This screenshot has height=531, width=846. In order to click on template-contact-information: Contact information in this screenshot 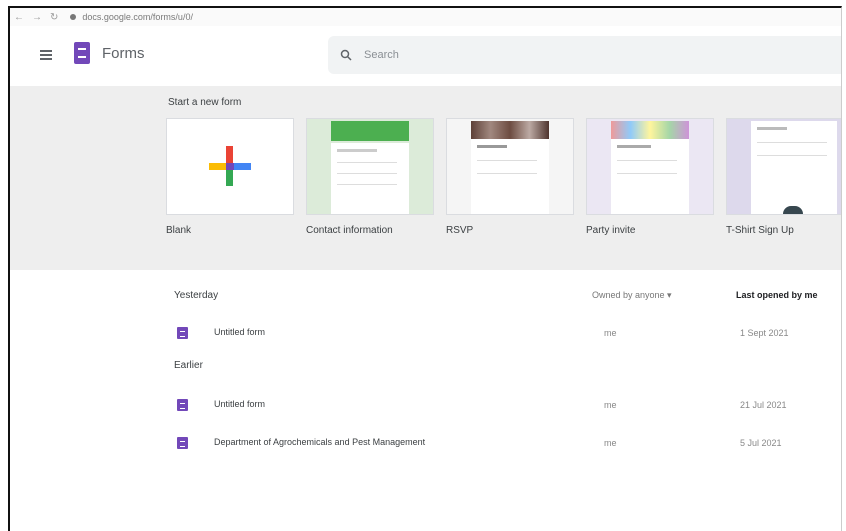, I will do `click(370, 177)`.